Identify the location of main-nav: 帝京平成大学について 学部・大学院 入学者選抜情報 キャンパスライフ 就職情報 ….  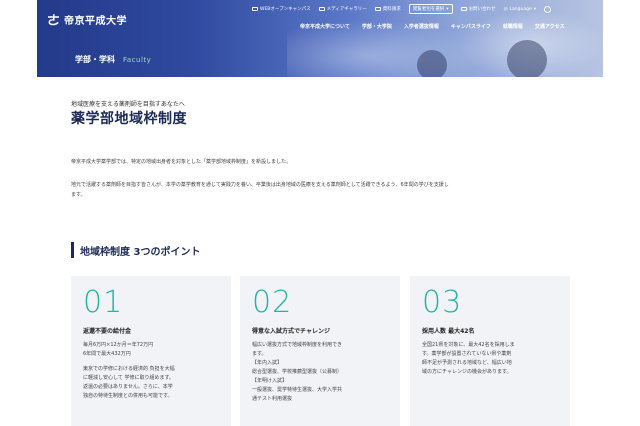
(432, 26).